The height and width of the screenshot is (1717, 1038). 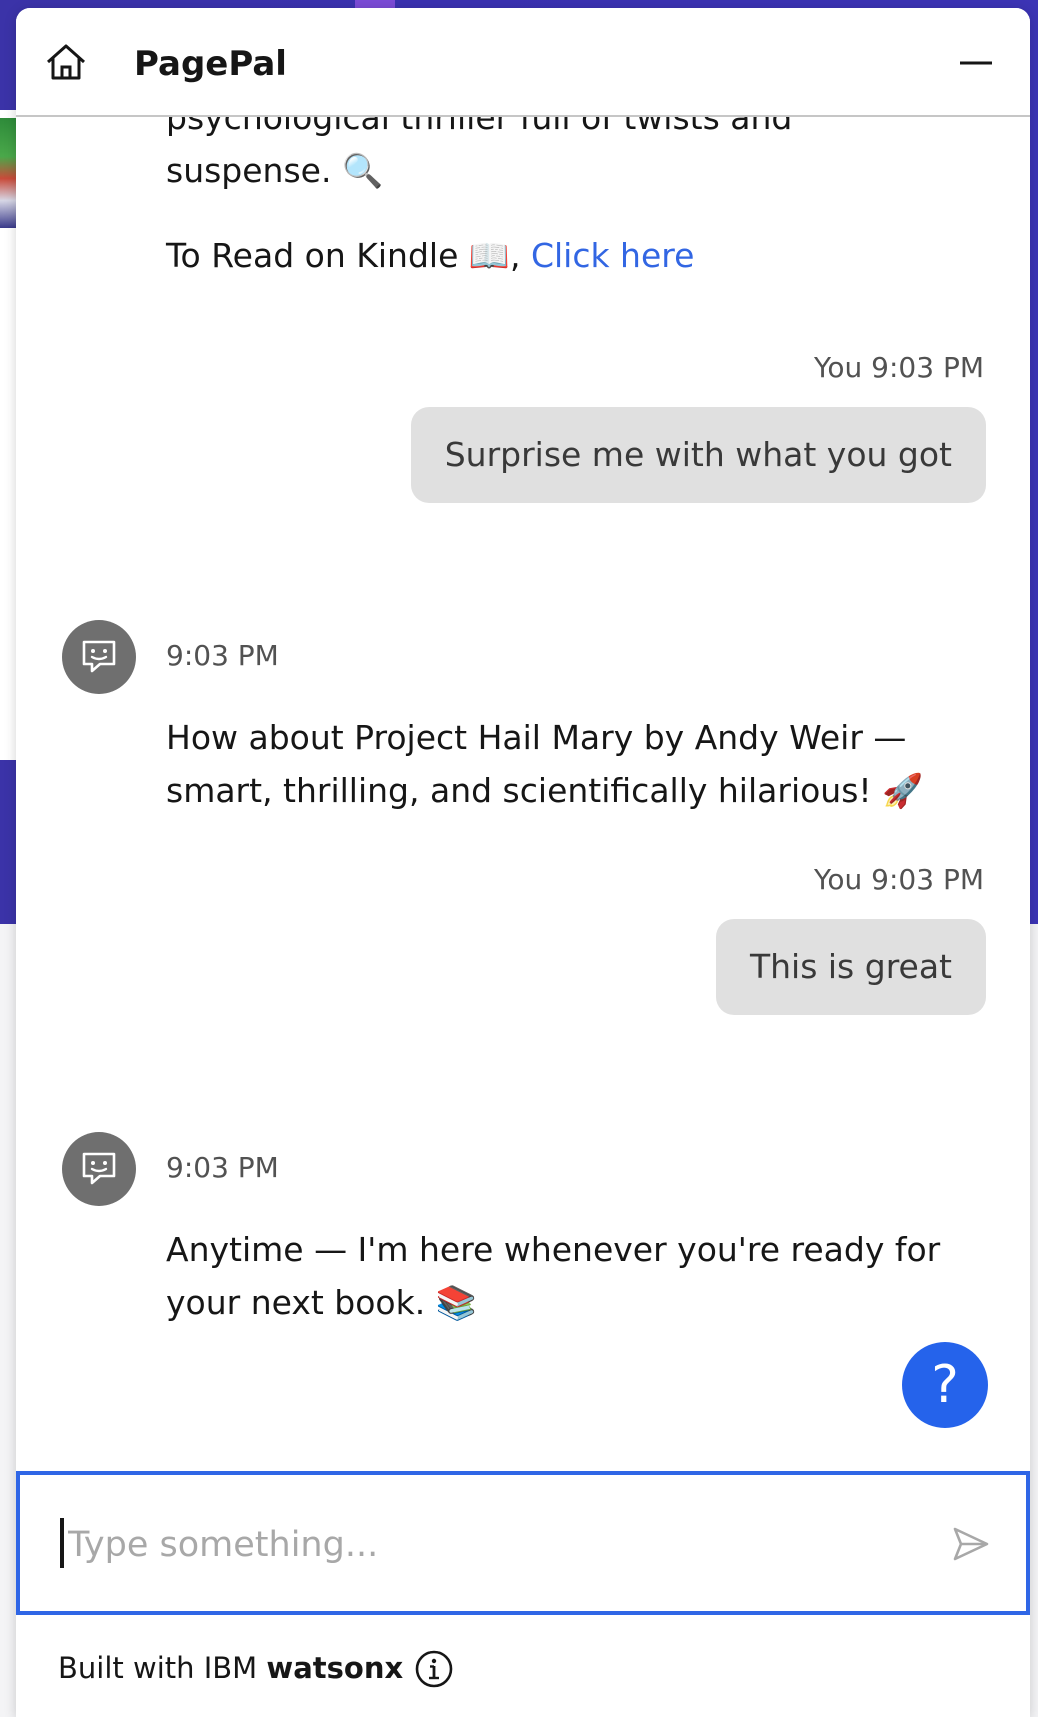 I want to click on minimize-icon, so click(x=976, y=63).